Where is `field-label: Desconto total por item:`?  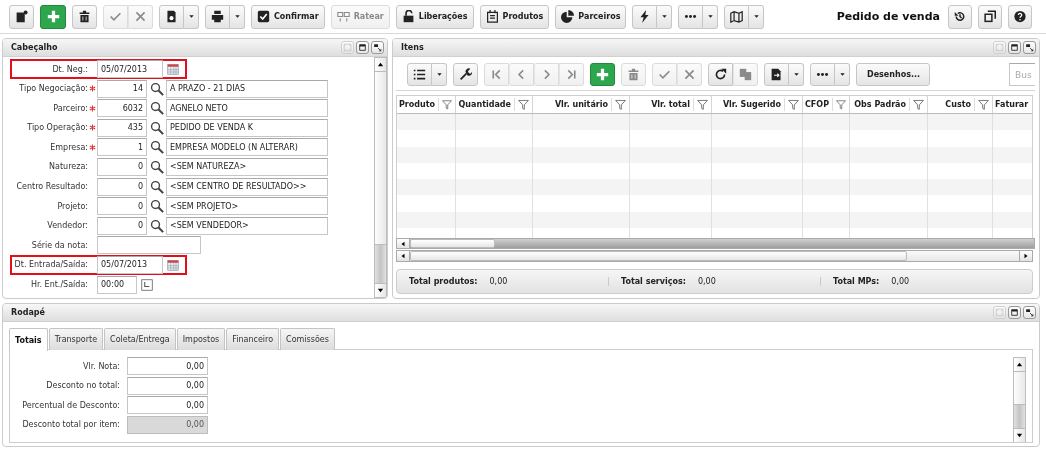 field-label: Desconto total por item: is located at coordinates (70, 425).